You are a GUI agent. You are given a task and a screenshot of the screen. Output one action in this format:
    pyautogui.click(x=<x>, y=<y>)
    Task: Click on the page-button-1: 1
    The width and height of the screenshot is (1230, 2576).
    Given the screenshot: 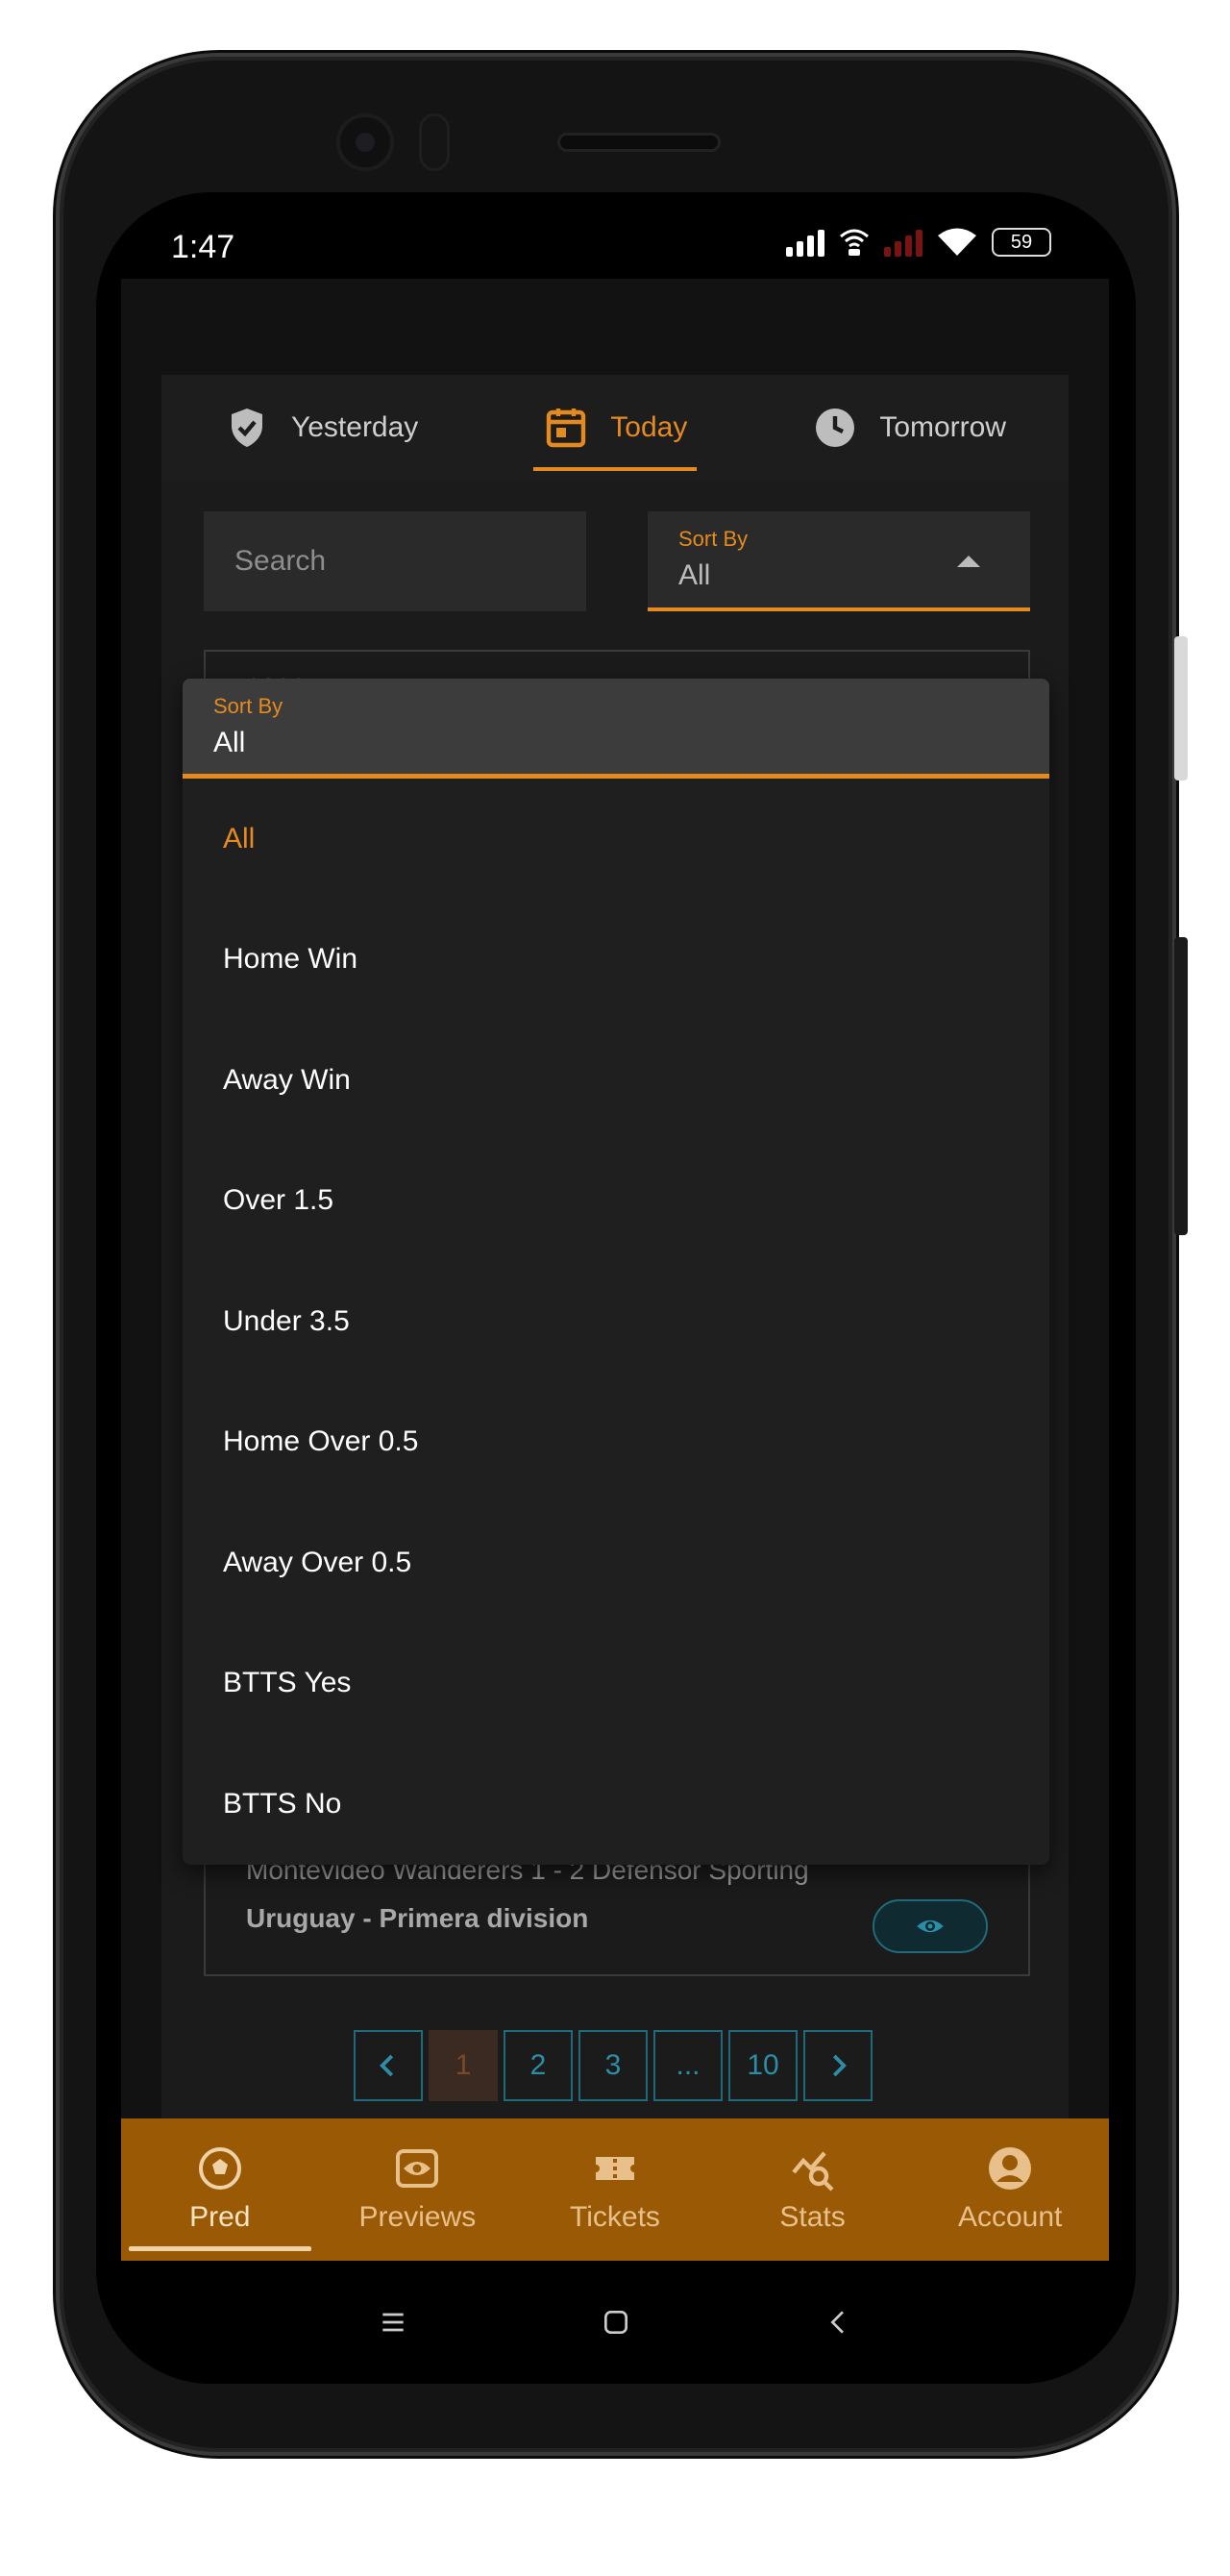 What is the action you would take?
    pyautogui.click(x=464, y=2065)
    